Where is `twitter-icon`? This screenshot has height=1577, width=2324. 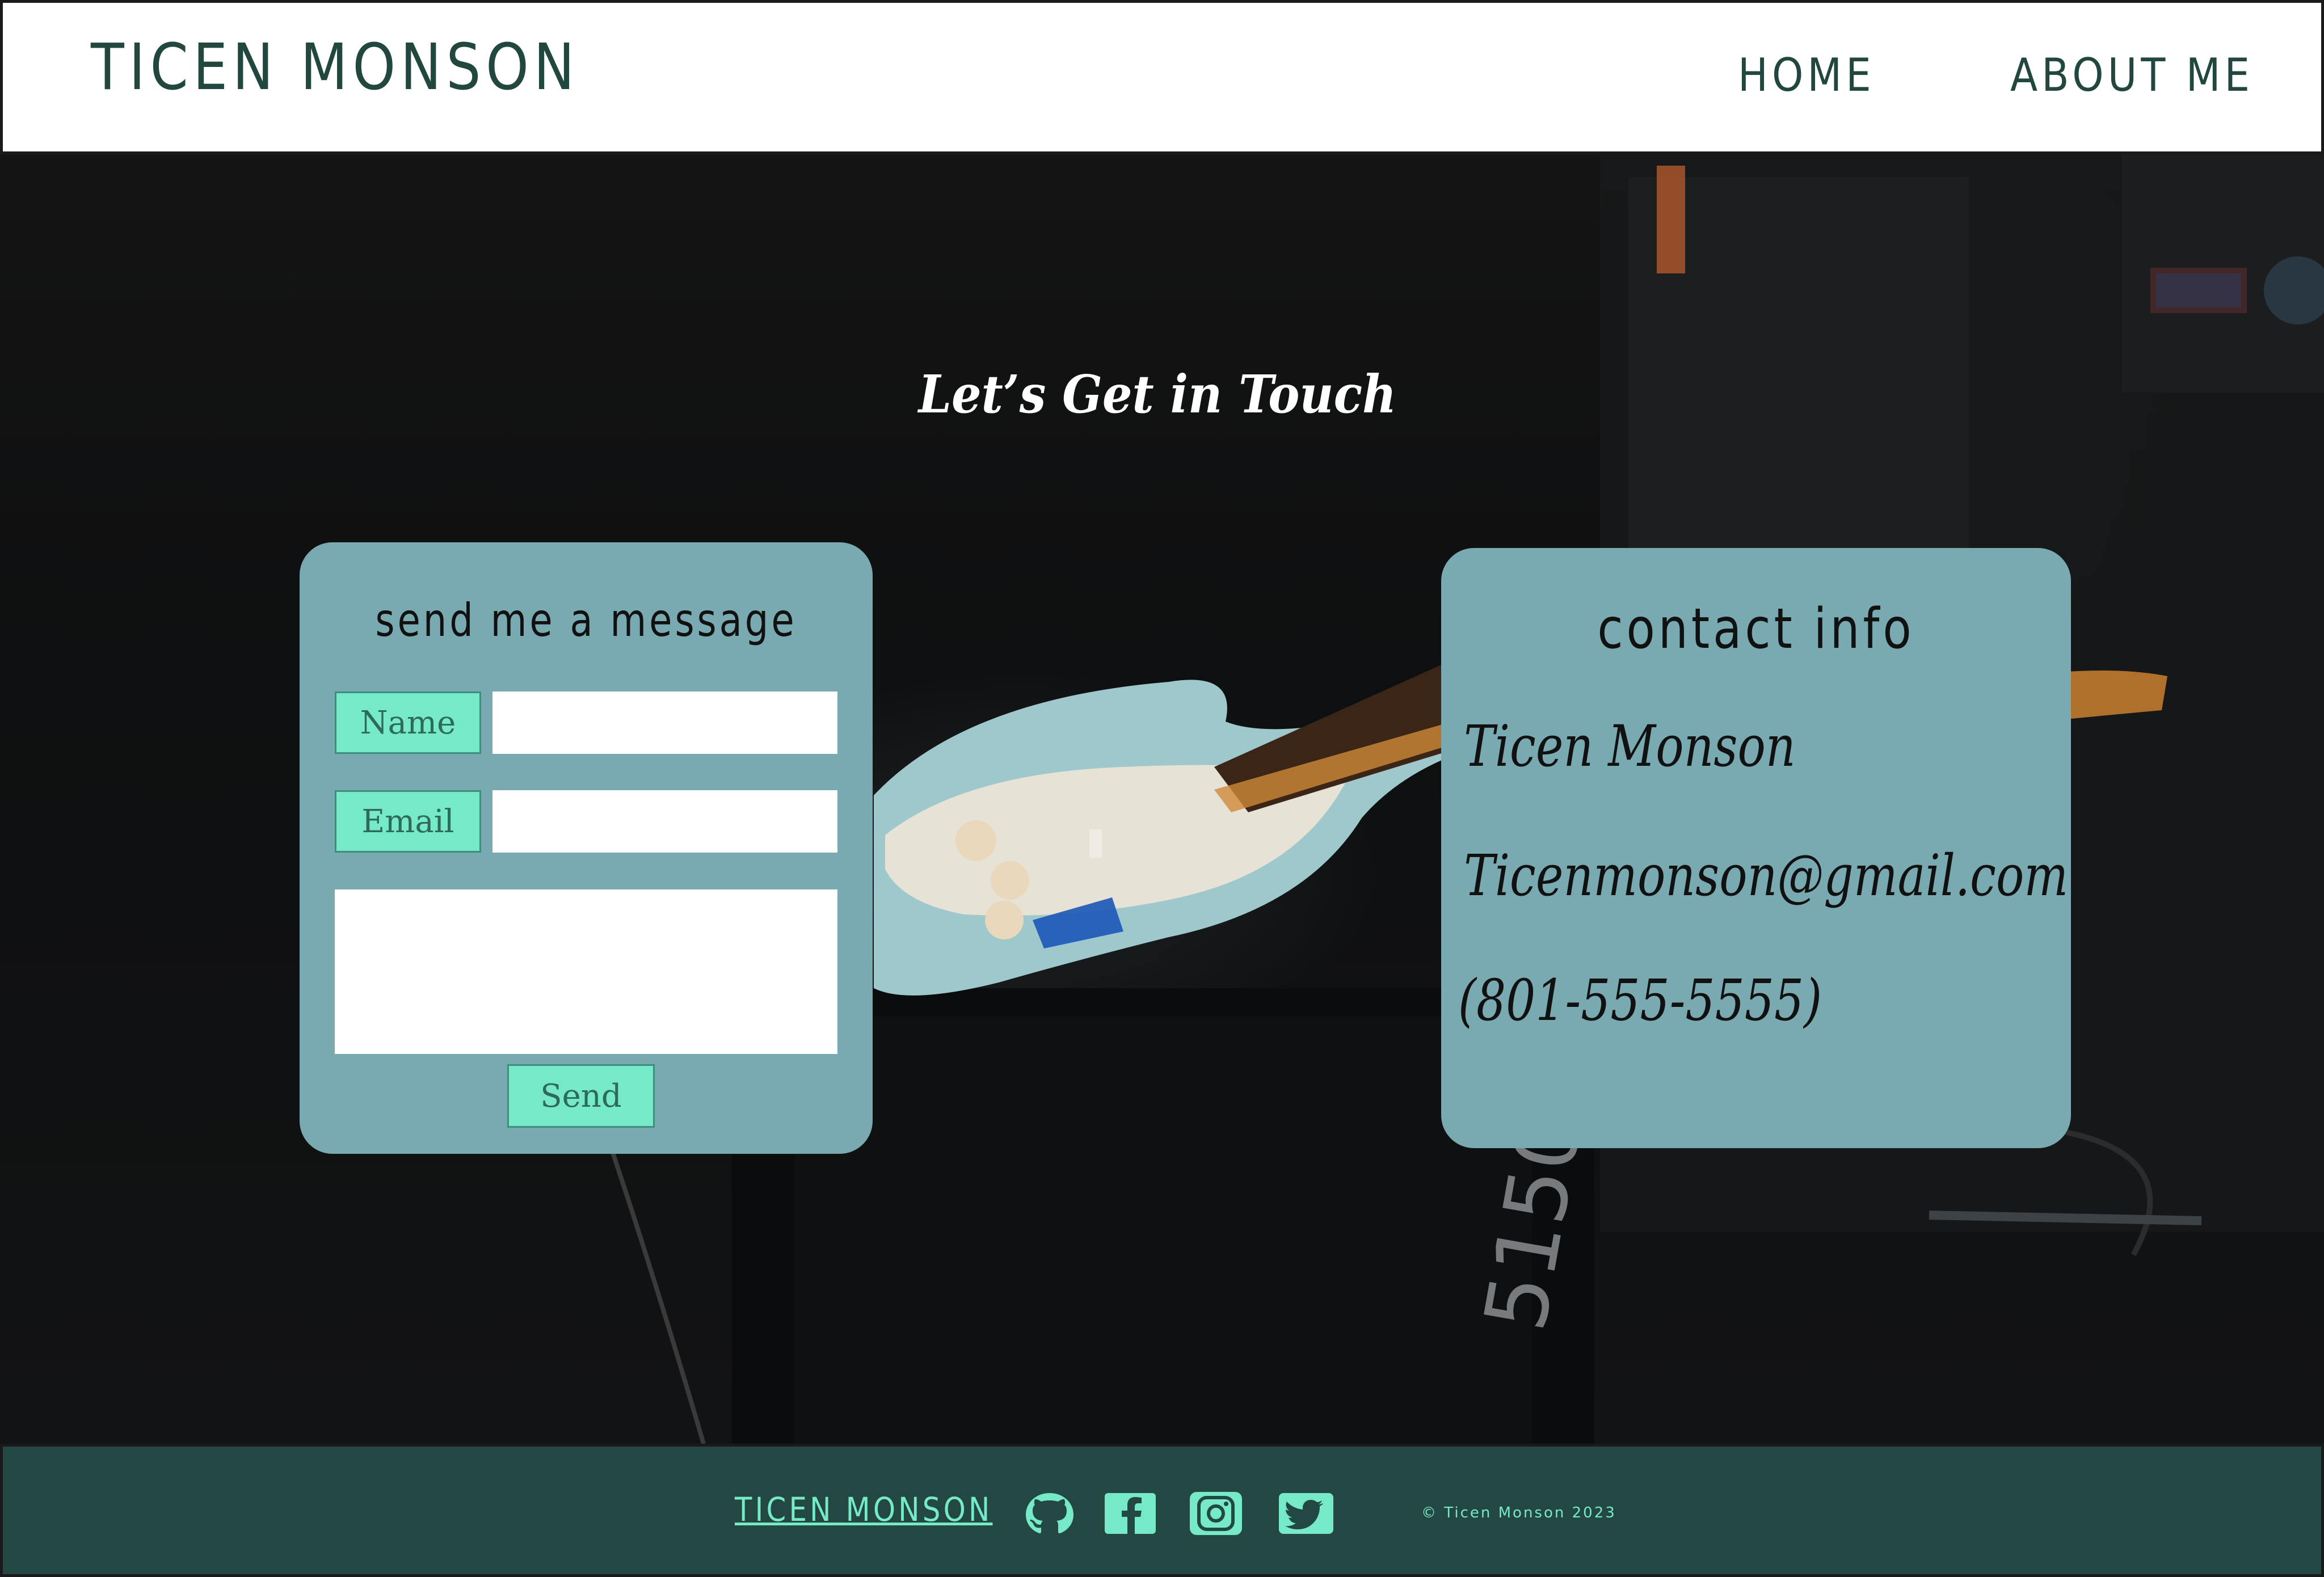
twitter-icon is located at coordinates (1306, 1513).